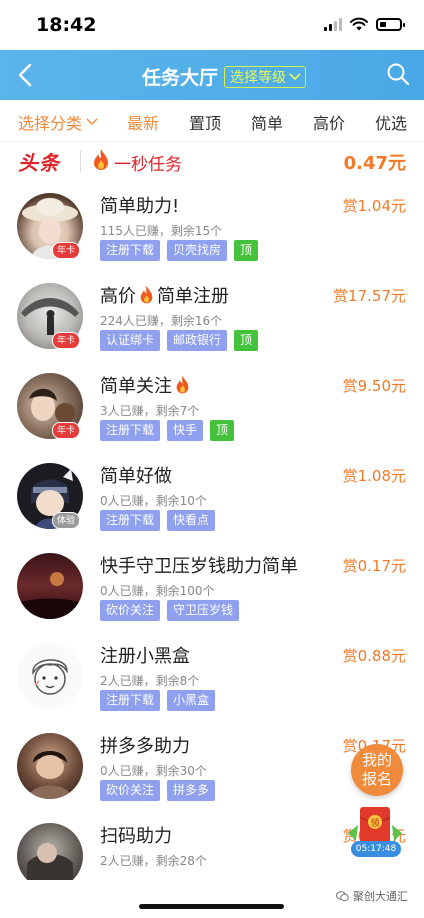 Image resolution: width=424 pixels, height=918 pixels. I want to click on my-signup-label-2: 报名, so click(376, 779).